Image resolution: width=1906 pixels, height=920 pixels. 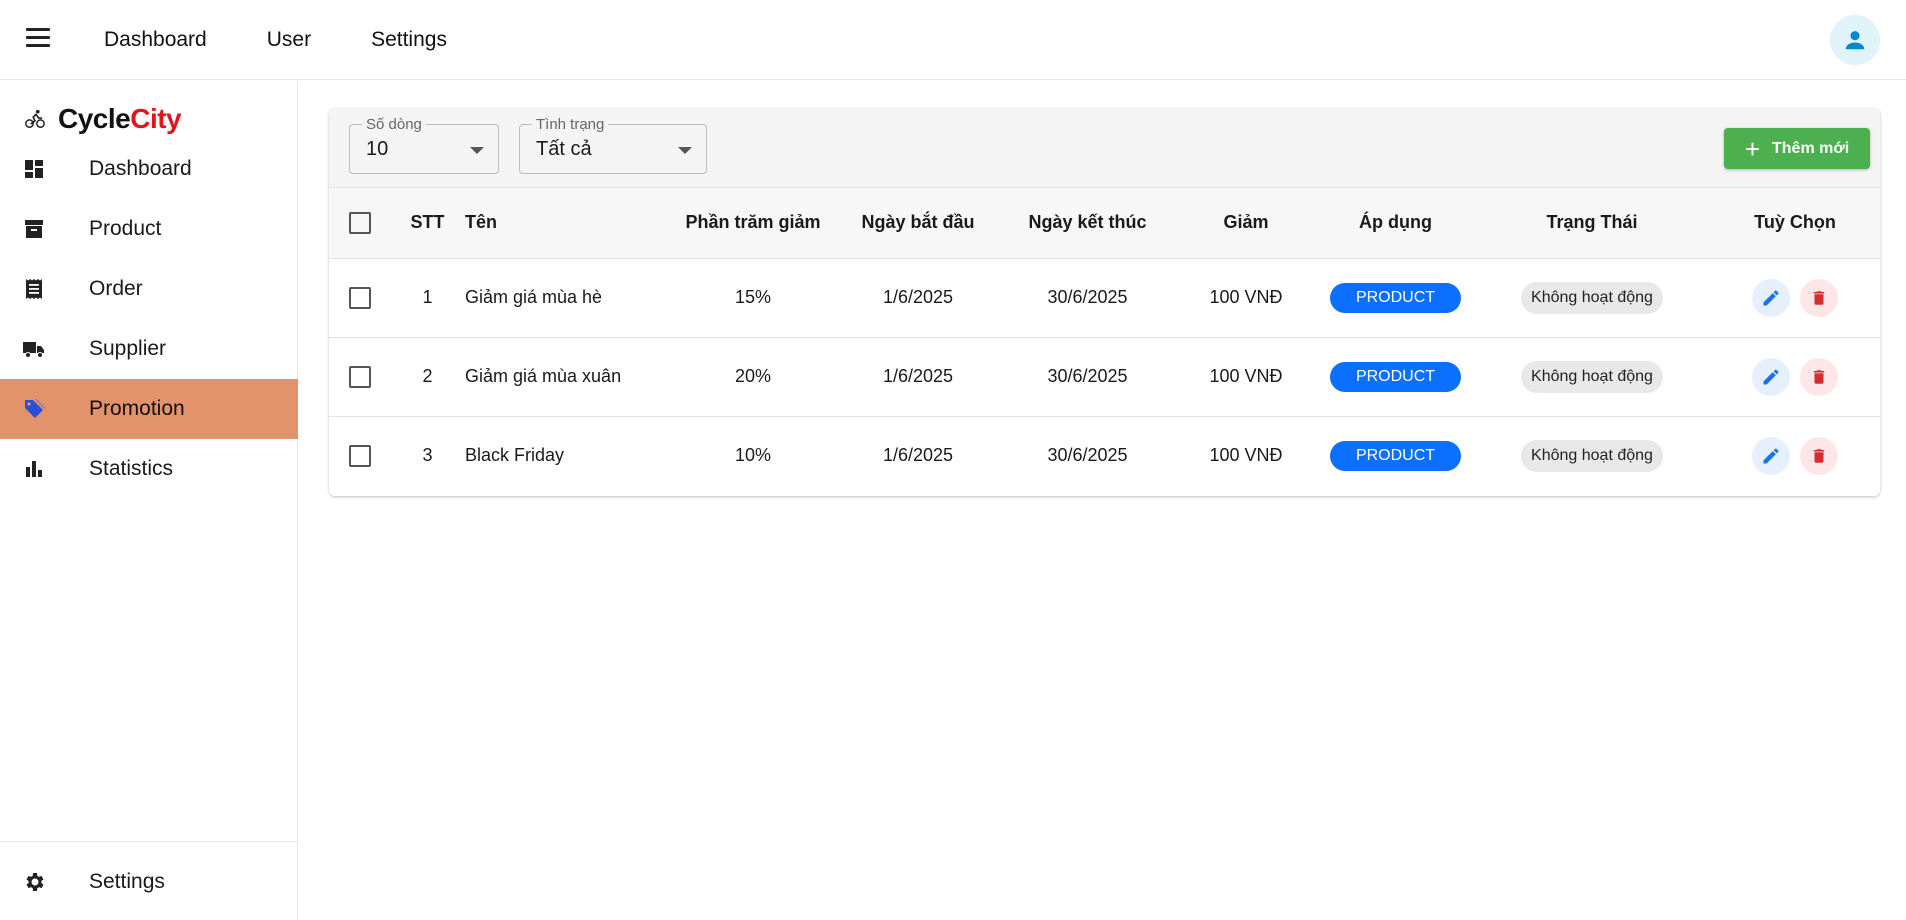 I want to click on cyclist-icon, so click(x=35, y=118).